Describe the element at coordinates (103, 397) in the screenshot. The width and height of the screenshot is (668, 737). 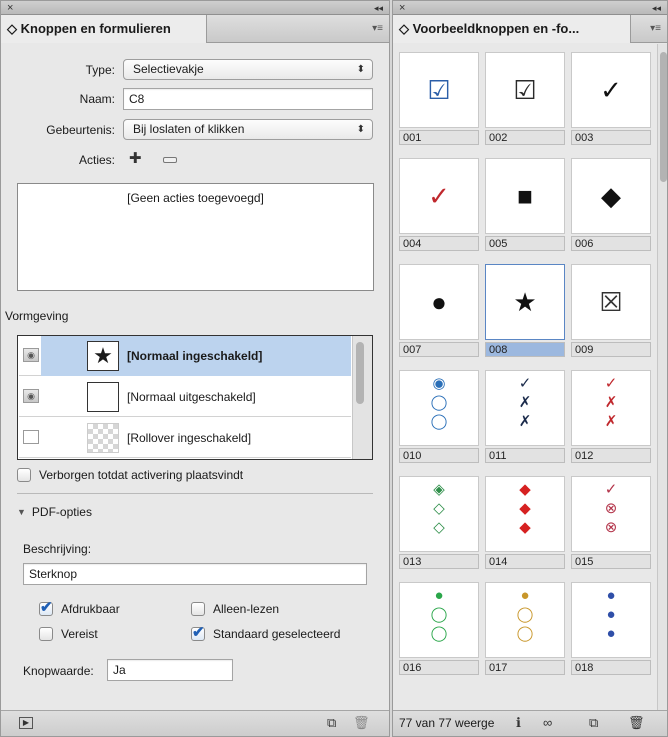
I see `empty-thumb-icon` at that location.